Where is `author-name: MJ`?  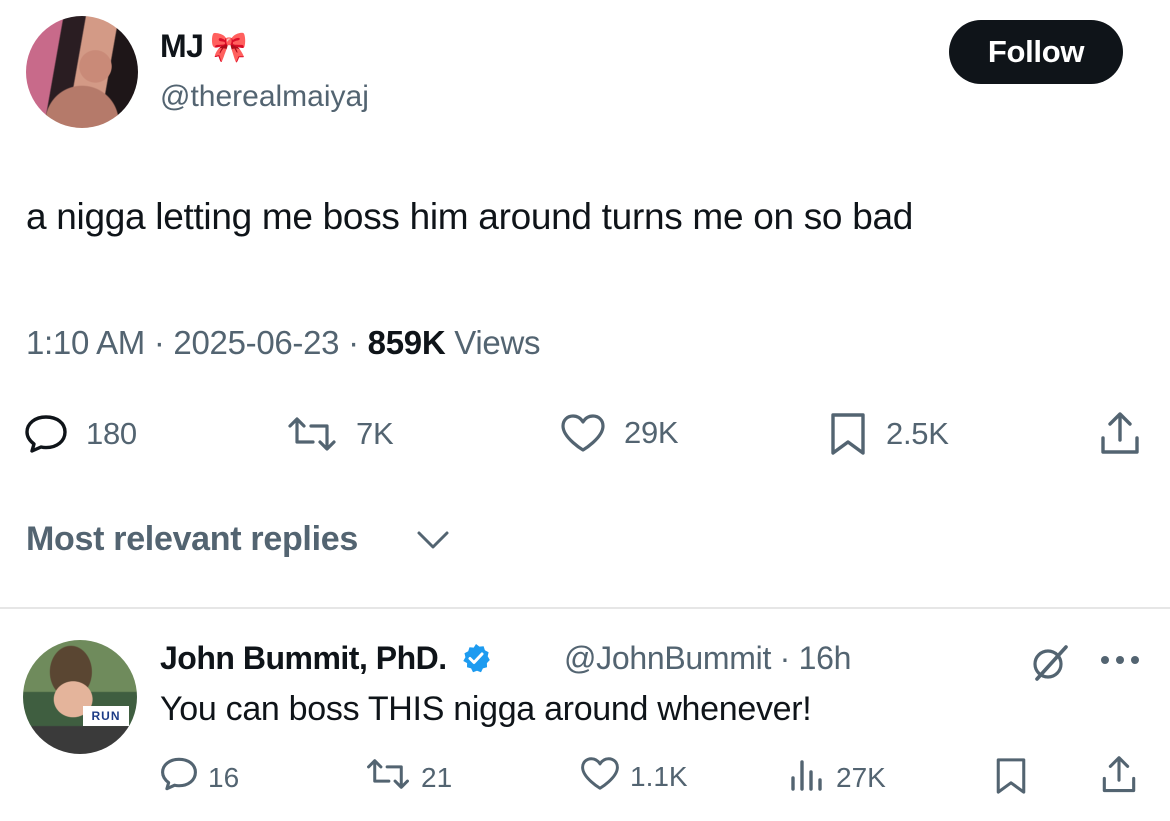 author-name: MJ is located at coordinates (182, 46).